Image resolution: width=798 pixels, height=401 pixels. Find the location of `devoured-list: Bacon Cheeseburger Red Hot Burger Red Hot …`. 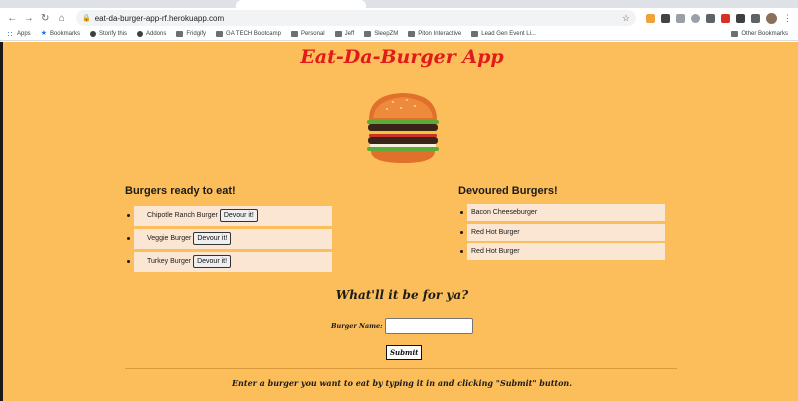

devoured-list: Bacon Cheeseburger Red Hot Burger Red Hot … is located at coordinates (562, 232).